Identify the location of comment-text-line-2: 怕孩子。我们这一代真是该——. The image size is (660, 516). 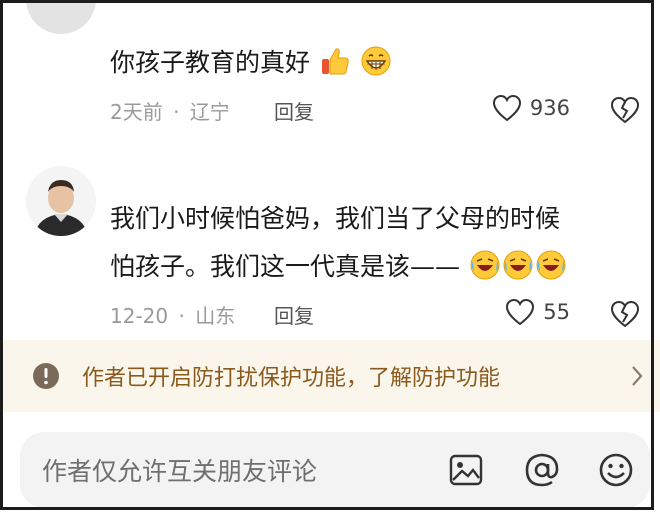
(370, 267).